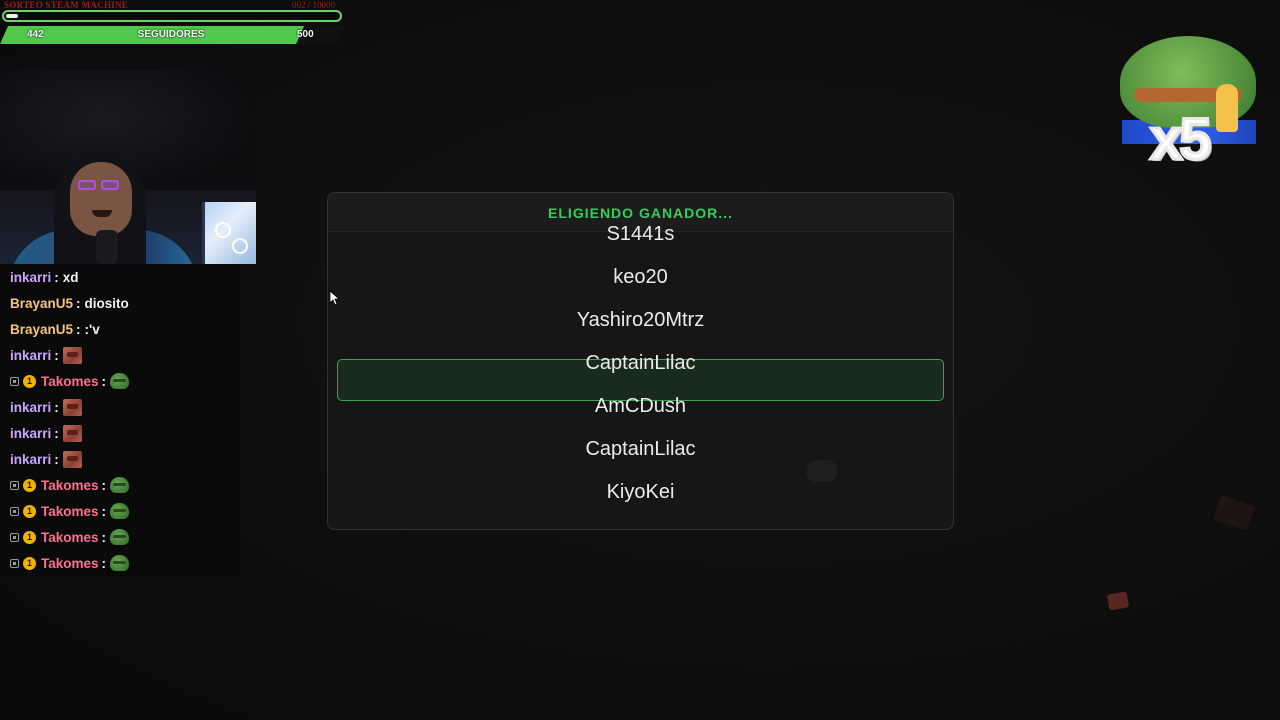 The height and width of the screenshot is (720, 1280). What do you see at coordinates (640, 449) in the screenshot?
I see `picker-entry: CaptainLilac` at bounding box center [640, 449].